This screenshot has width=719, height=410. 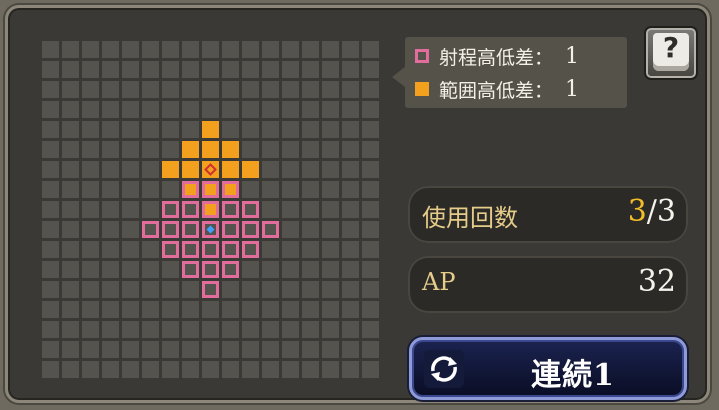 What do you see at coordinates (656, 281) in the screenshot?
I see `ap-value: 32` at bounding box center [656, 281].